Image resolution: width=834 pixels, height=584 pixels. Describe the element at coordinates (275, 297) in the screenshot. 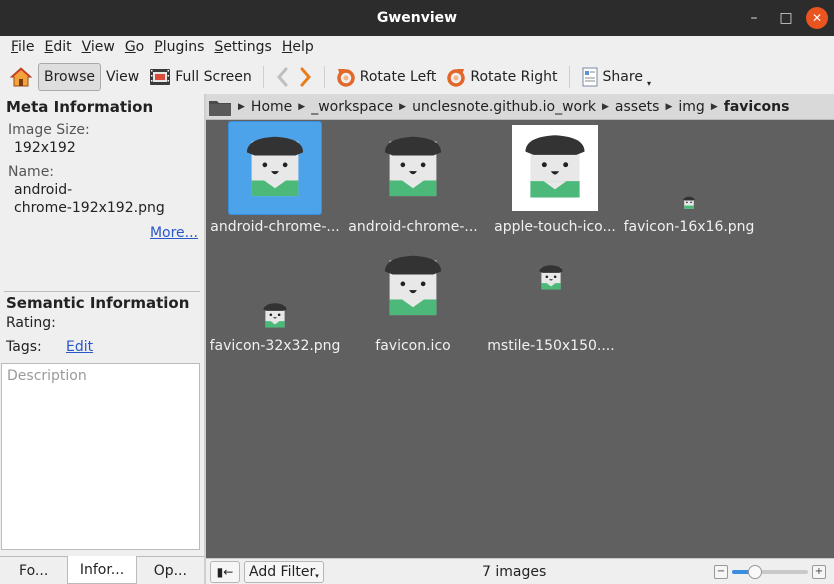

I see `thumbnail-item: favicon-32x32.png` at that location.